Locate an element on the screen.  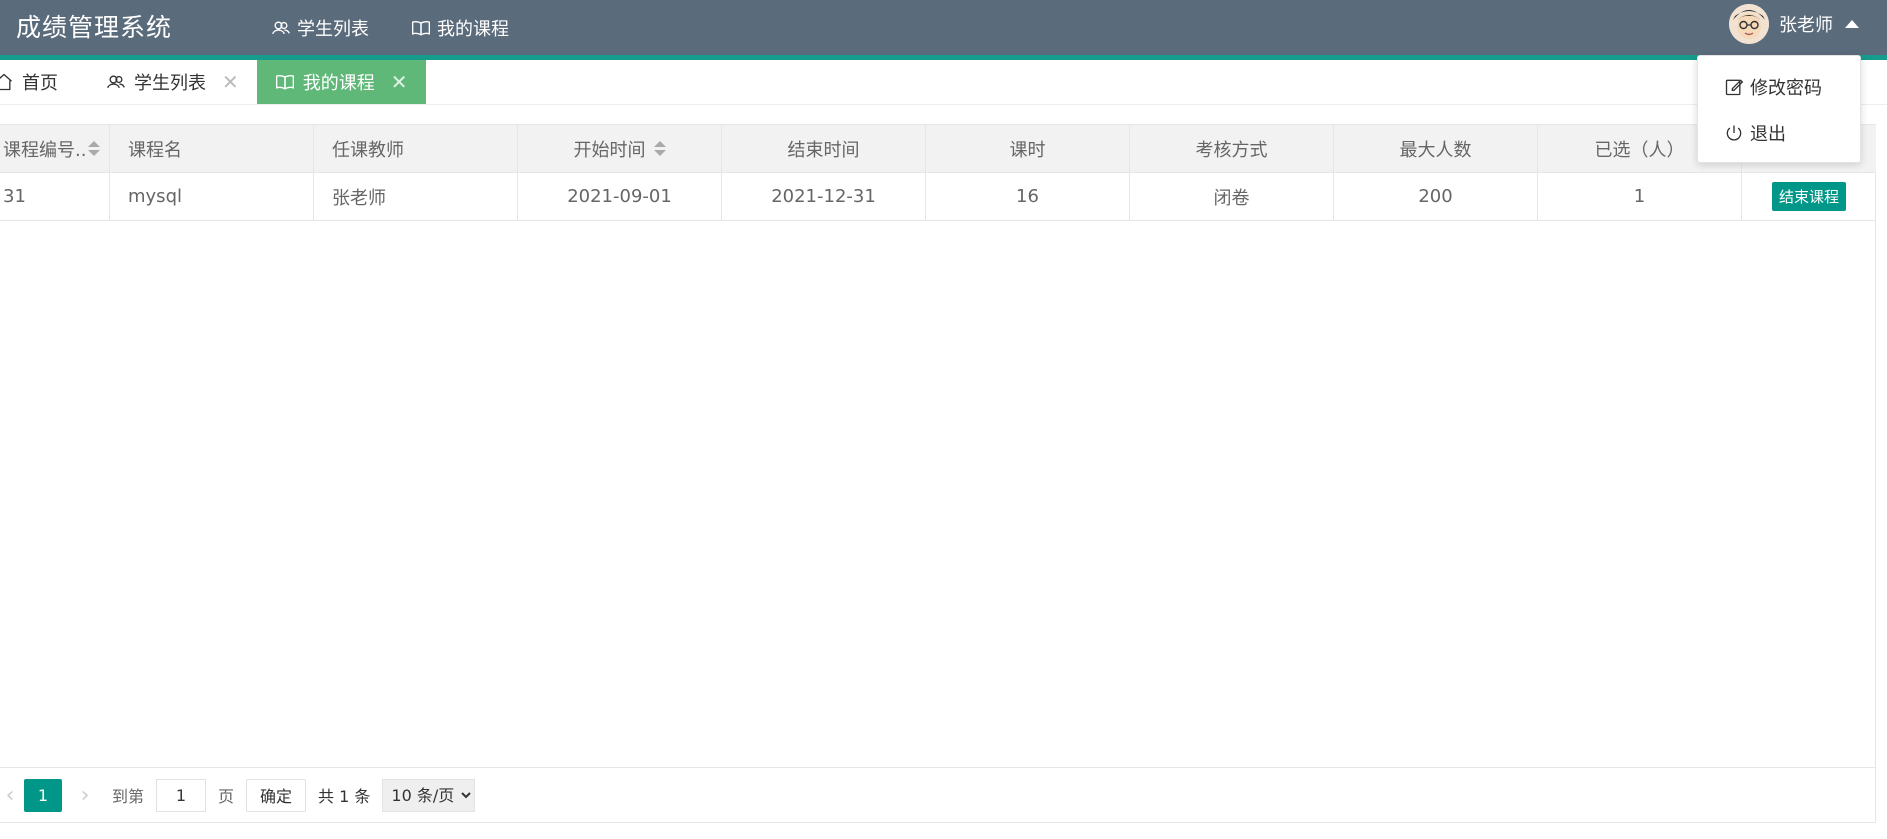
goto-suffix: 页 is located at coordinates (226, 796).